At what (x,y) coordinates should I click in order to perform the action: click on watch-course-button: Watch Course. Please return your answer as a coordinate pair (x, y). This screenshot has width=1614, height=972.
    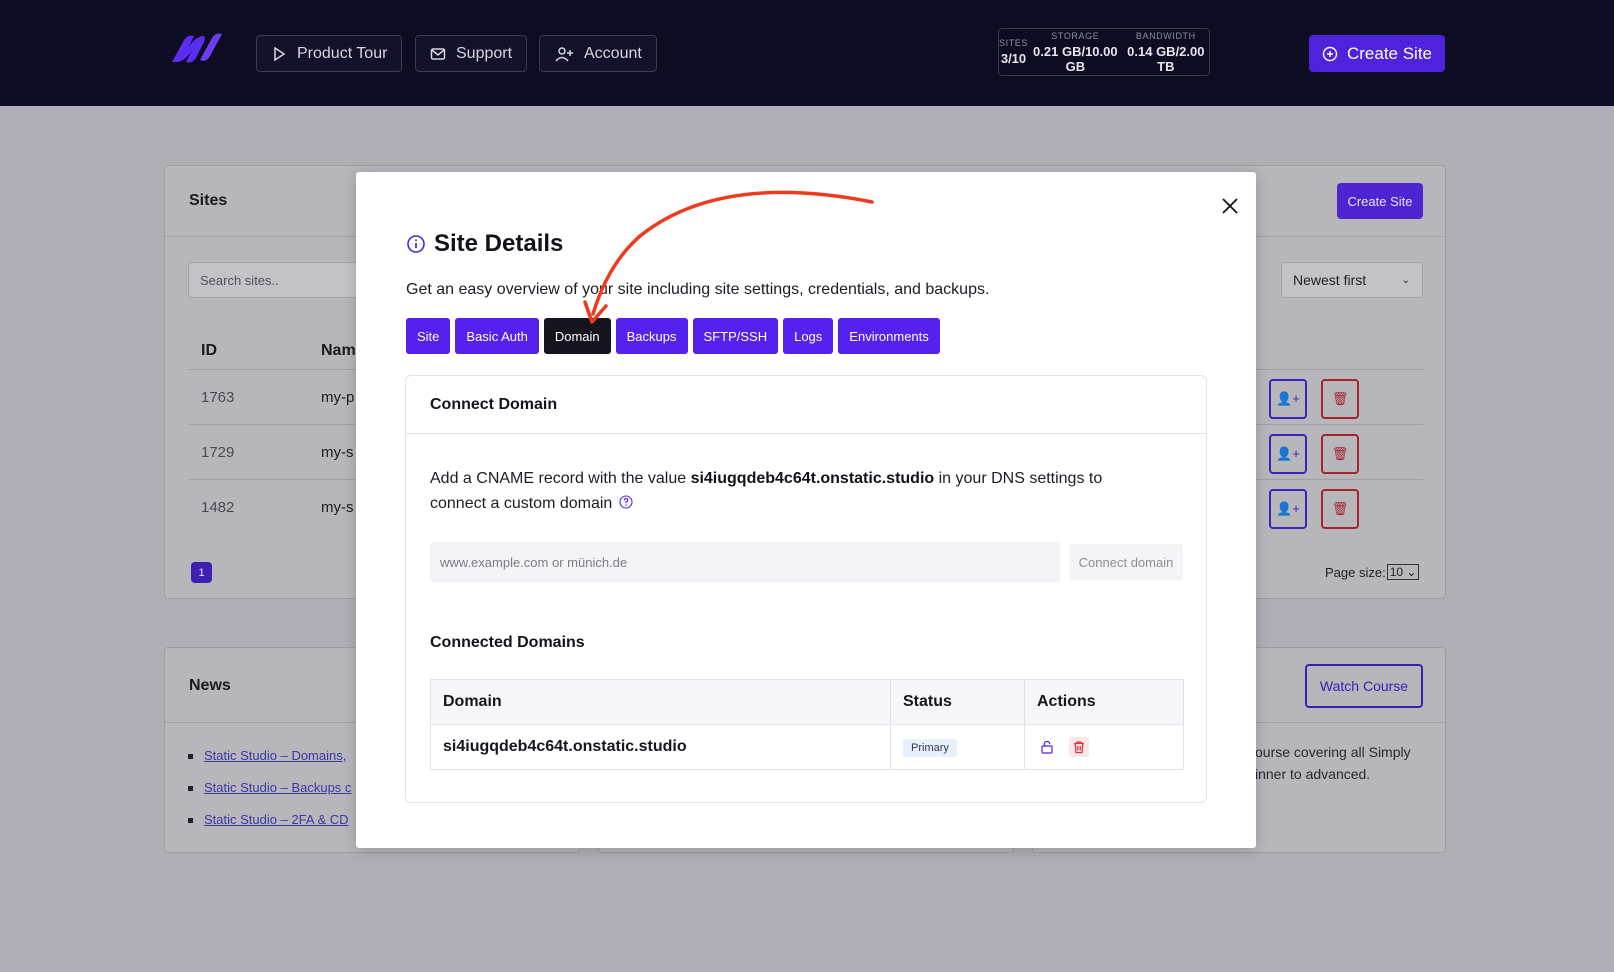
    Looking at the image, I should click on (1364, 686).